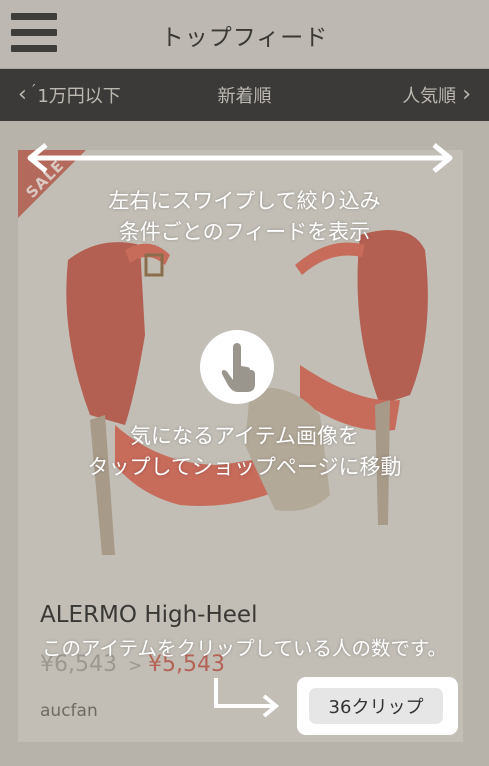  What do you see at coordinates (244, 217) in the screenshot?
I see `swipe-hint: 左右にスワイプして絞り込み 条件ごとのフィードを表示` at bounding box center [244, 217].